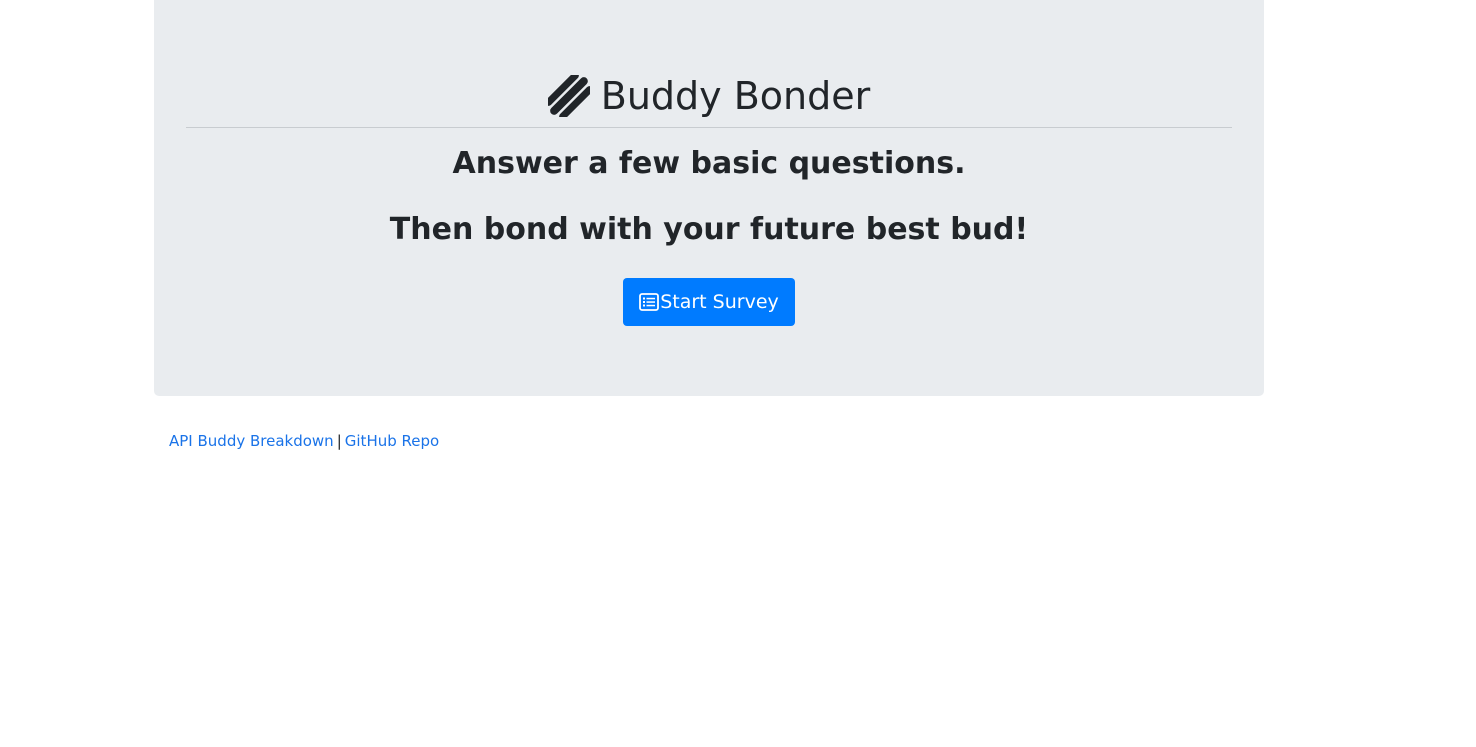  Describe the element at coordinates (709, 423) in the screenshot. I see `footer: API Buddy Breakdown | GitHub Repo` at that location.